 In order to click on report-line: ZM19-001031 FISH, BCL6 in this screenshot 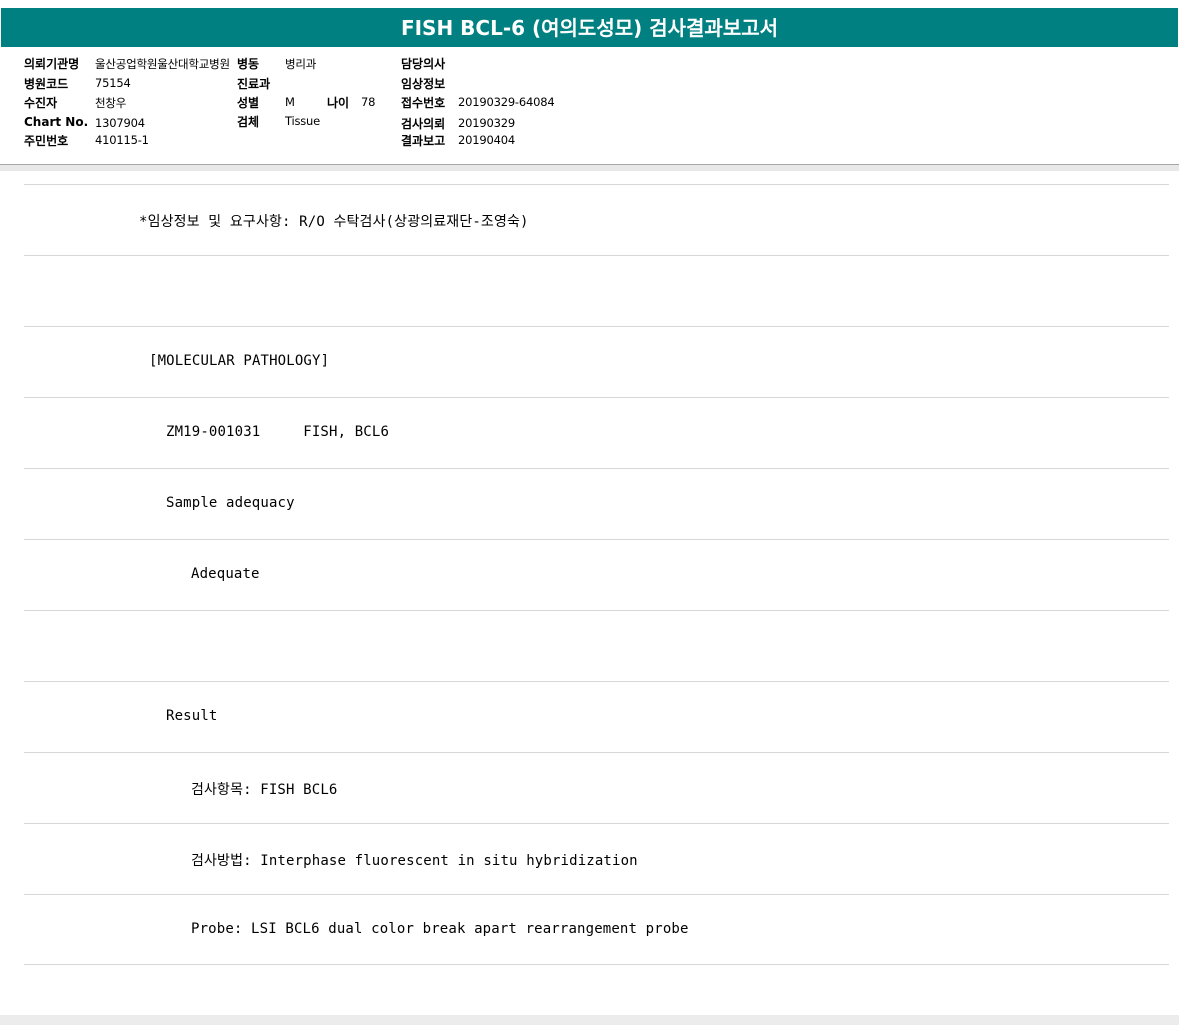, I will do `click(596, 432)`.